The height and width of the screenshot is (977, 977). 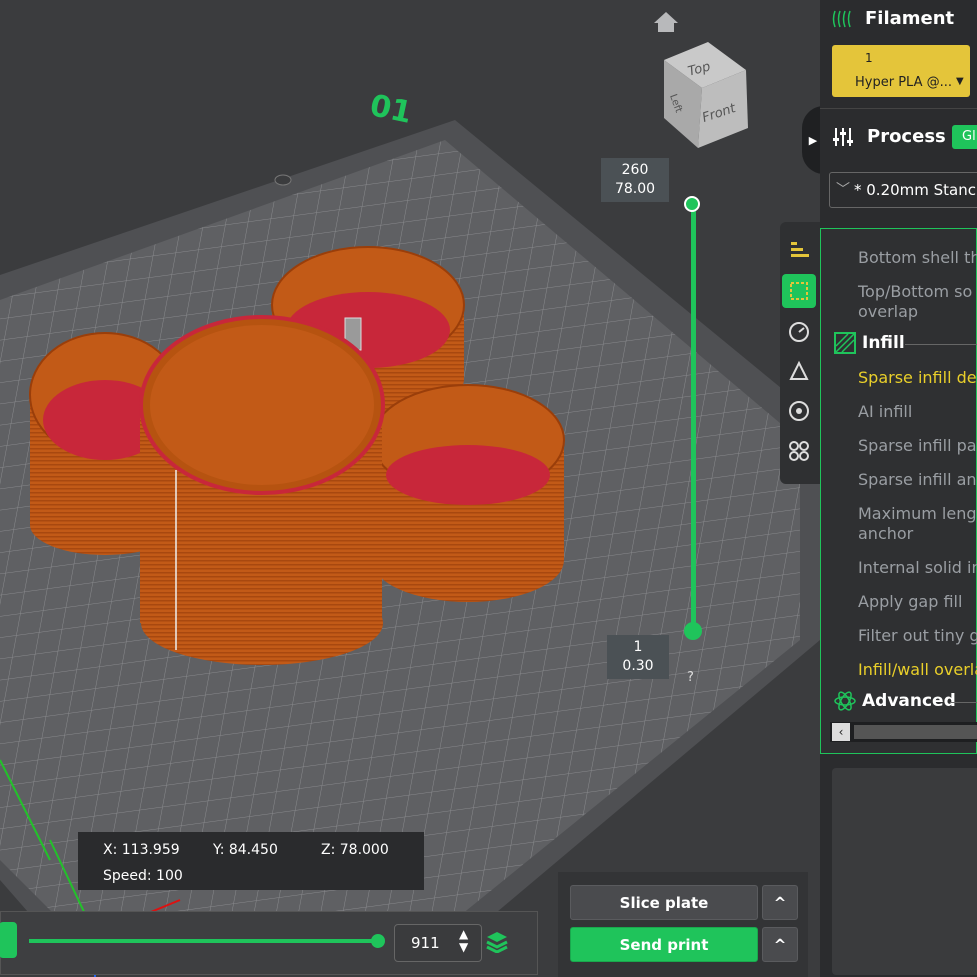 I want to click on support-icon, so click(x=799, y=371).